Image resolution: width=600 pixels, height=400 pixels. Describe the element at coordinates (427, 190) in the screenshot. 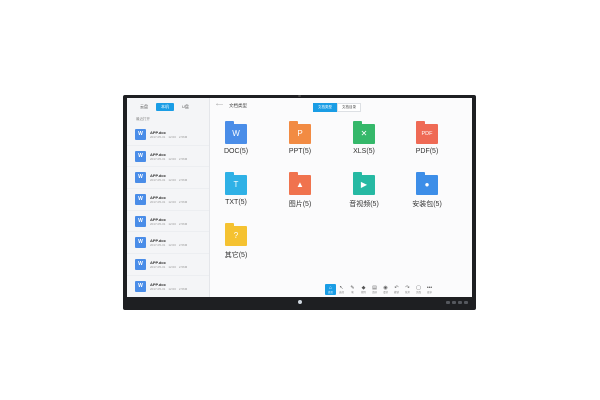

I see `category-android: ● 安装包(5)` at that location.